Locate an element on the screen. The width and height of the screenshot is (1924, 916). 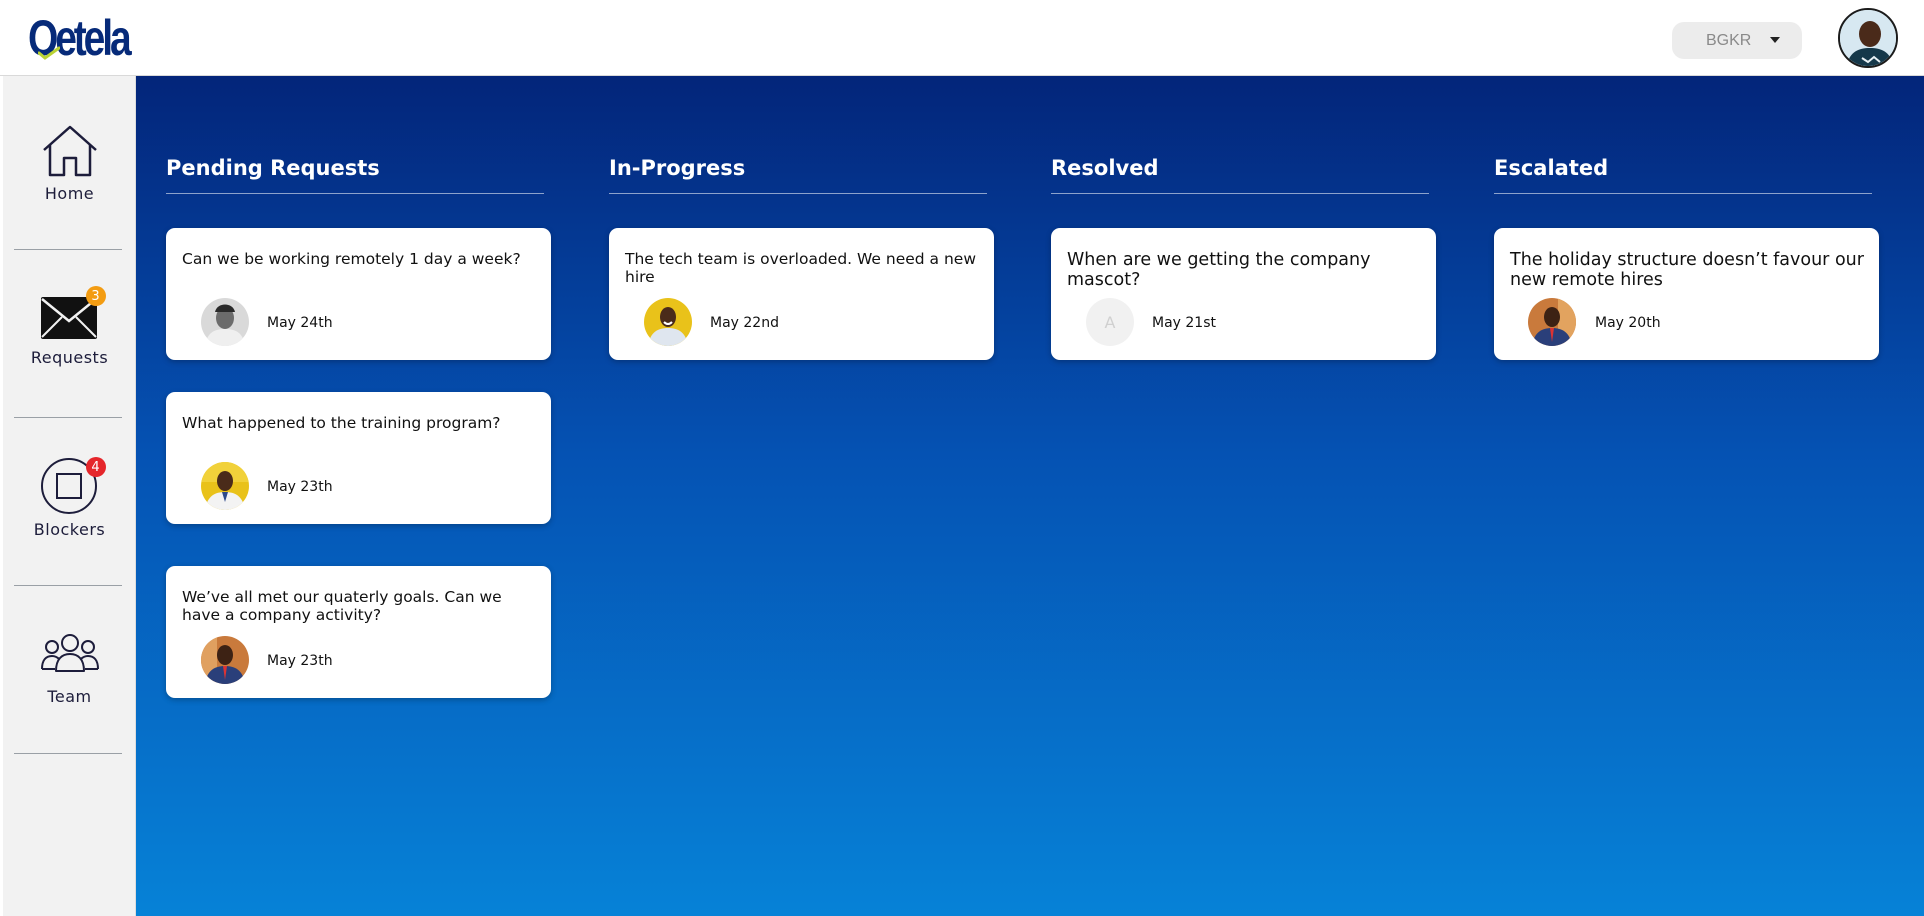
column-title: In-Progress is located at coordinates (677, 168).